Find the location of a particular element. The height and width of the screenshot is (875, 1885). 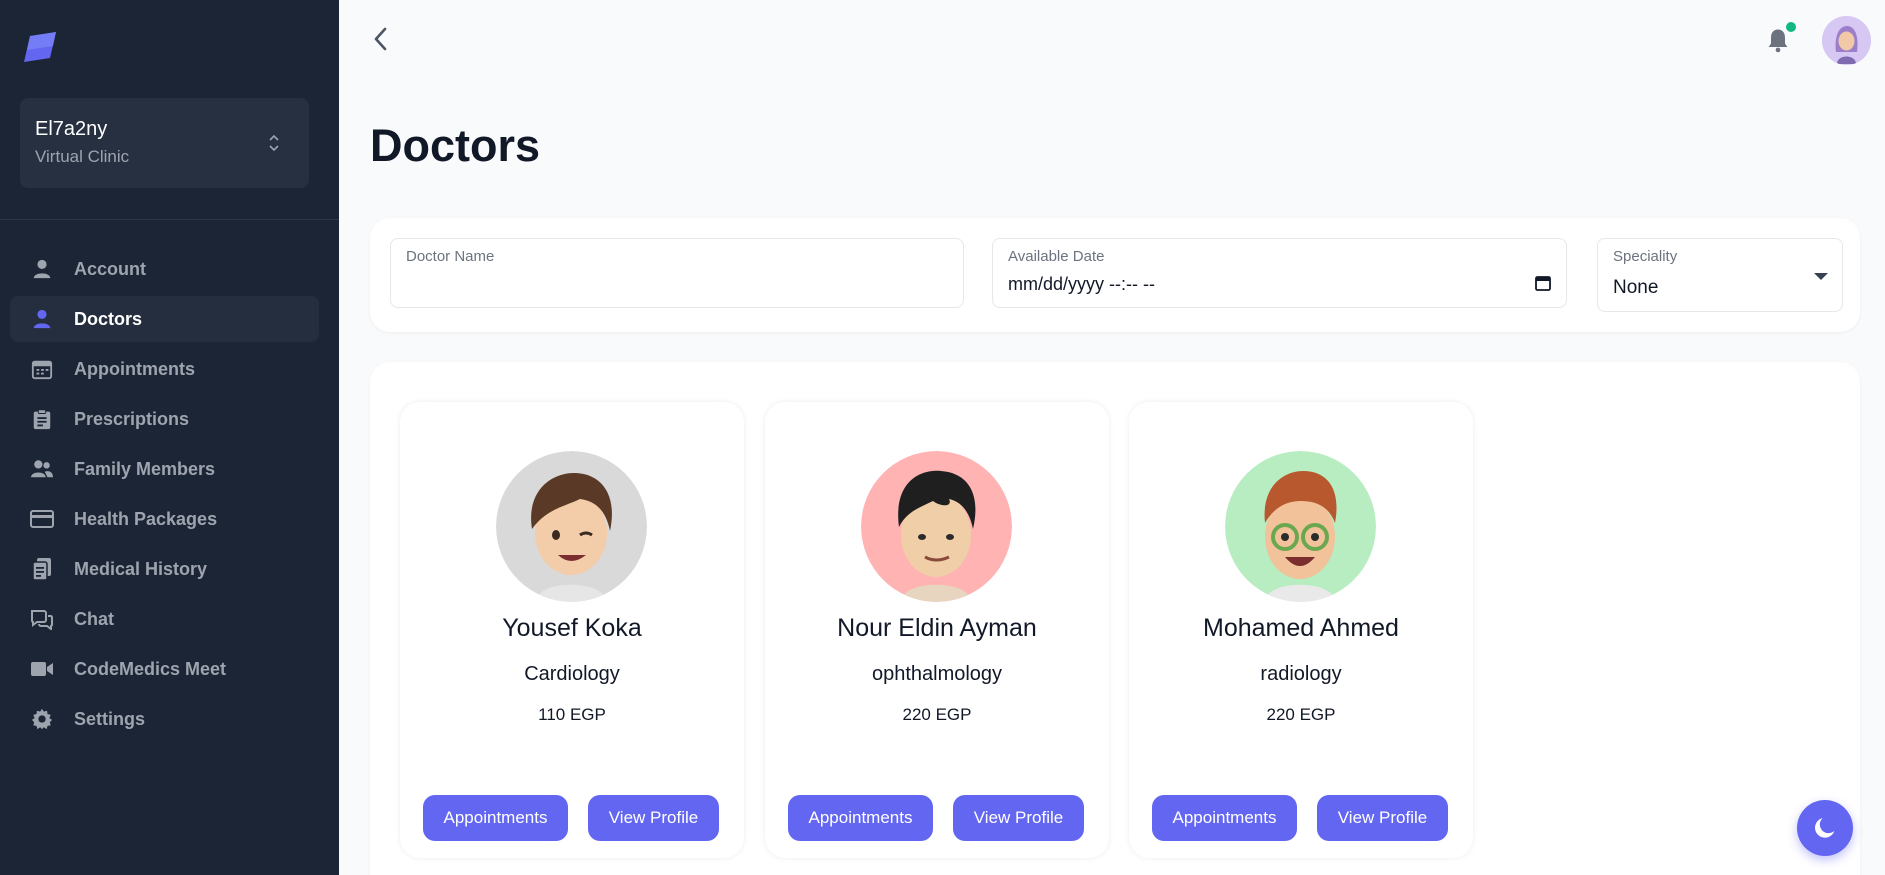

sidebar-item-label: Chat is located at coordinates (94, 618).